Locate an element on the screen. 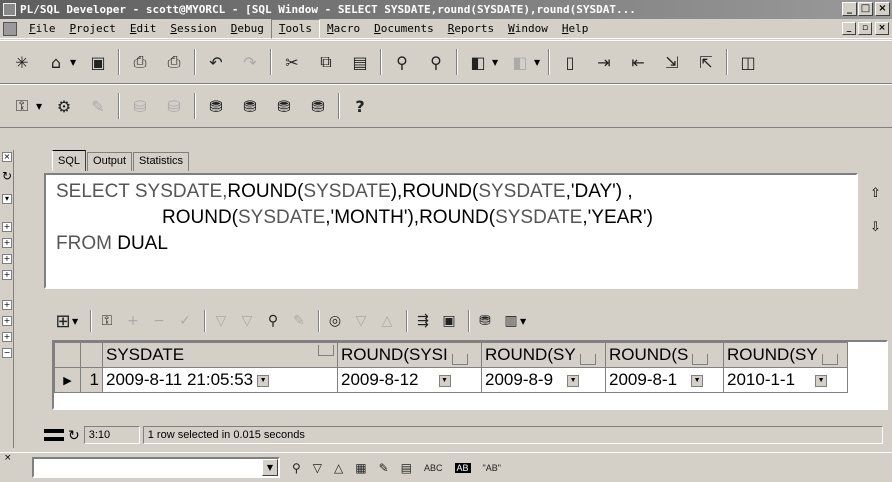 The height and width of the screenshot is (482, 892). db-icon: ⛃ is located at coordinates (216, 106).